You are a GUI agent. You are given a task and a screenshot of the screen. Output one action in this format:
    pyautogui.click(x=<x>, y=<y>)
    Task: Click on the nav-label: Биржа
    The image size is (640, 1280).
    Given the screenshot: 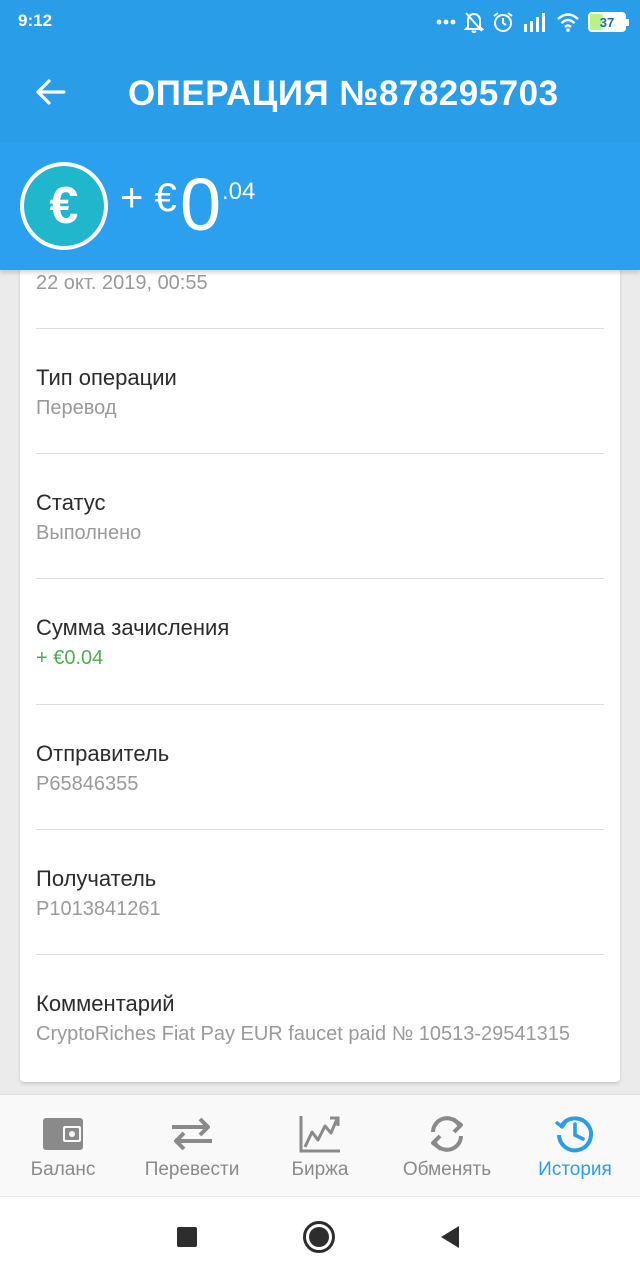 What is the action you would take?
    pyautogui.click(x=320, y=1169)
    